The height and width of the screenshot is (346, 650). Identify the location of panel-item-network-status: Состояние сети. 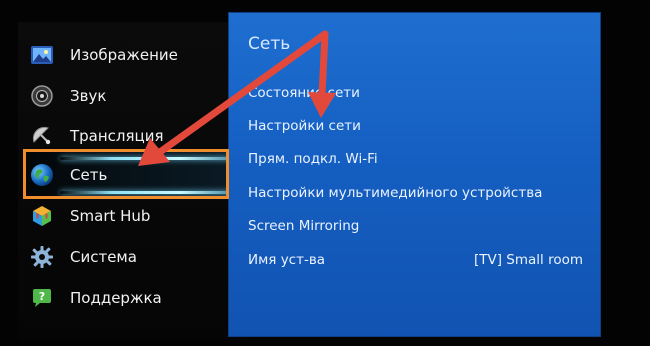
(415, 93).